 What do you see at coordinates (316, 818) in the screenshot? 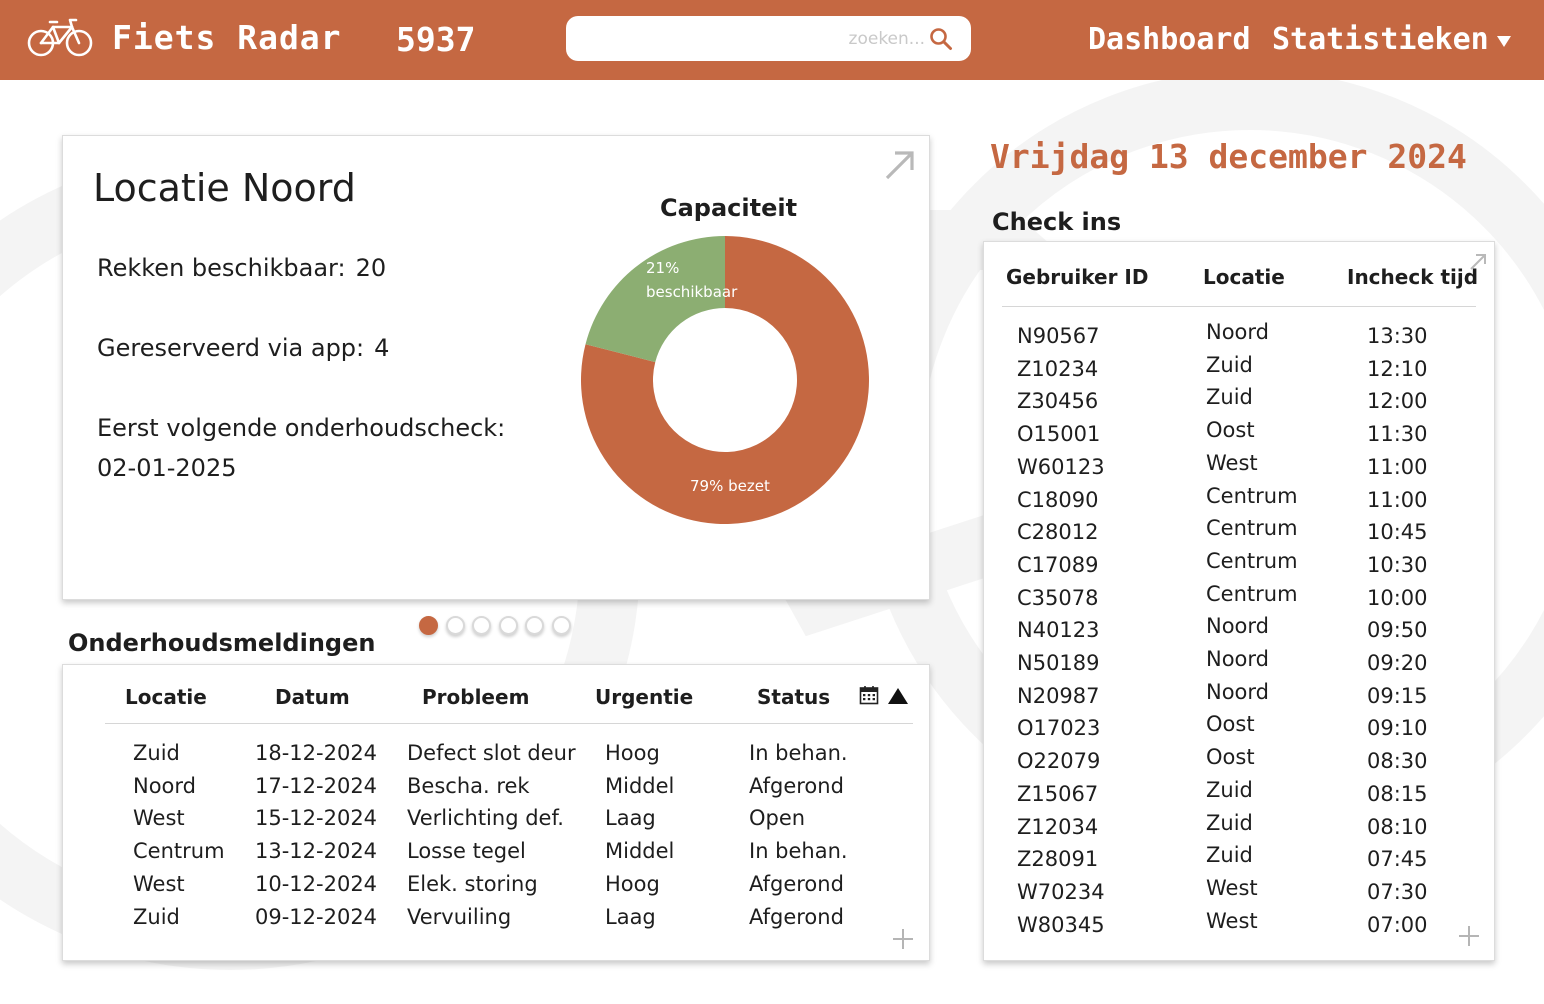
I see `cell-date: 15-12-2024` at bounding box center [316, 818].